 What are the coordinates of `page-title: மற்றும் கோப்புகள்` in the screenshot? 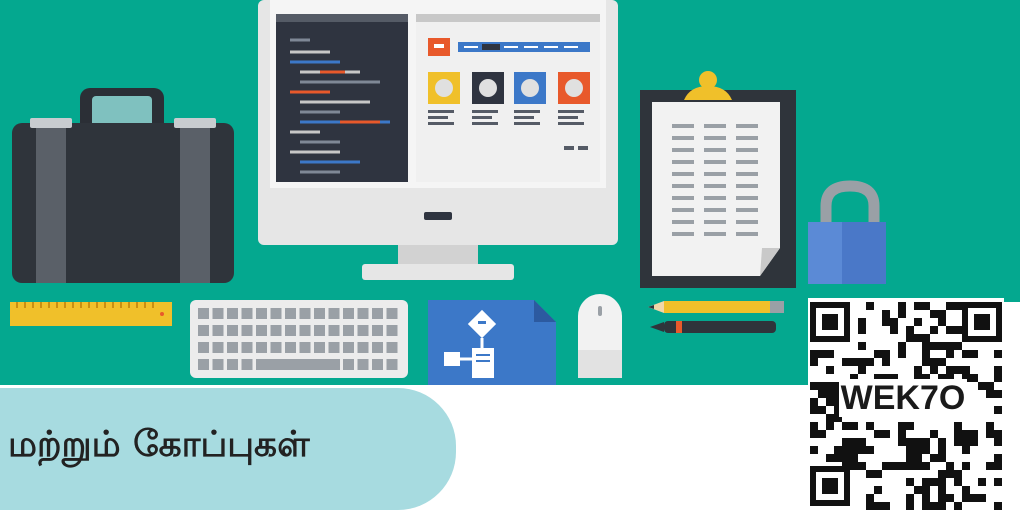 It's located at (159, 444).